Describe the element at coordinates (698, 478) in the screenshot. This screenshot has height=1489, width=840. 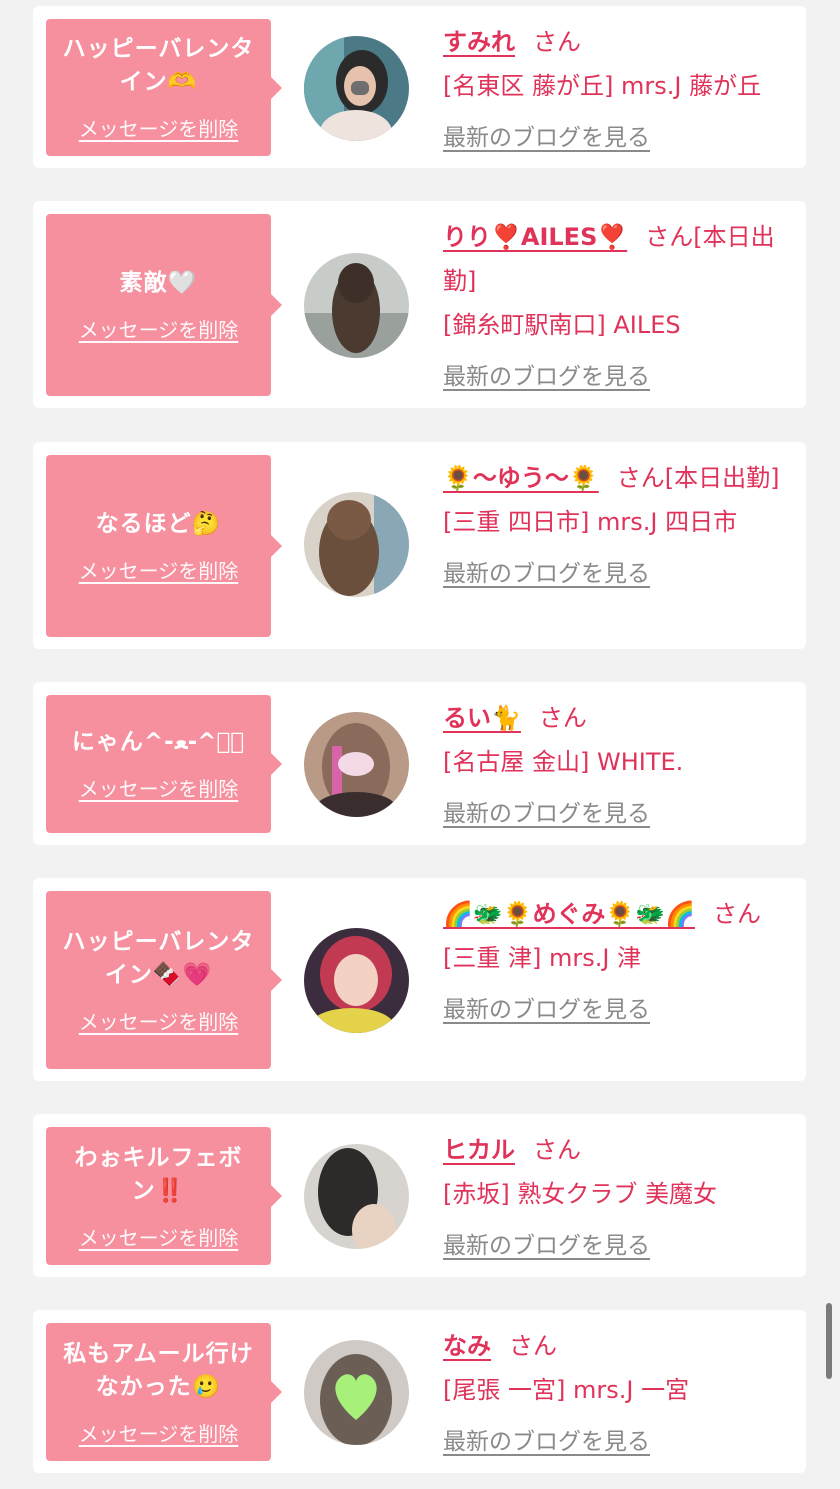
I see `honorific: さん[本日出勤]` at that location.